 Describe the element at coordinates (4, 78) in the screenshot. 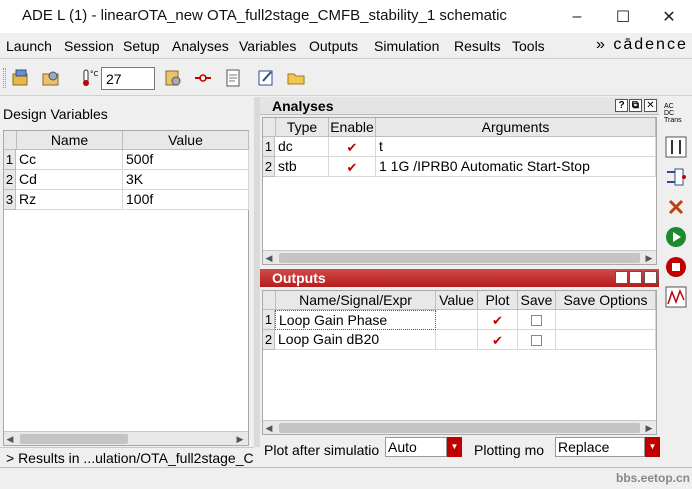

I see `toolbar-grip` at that location.